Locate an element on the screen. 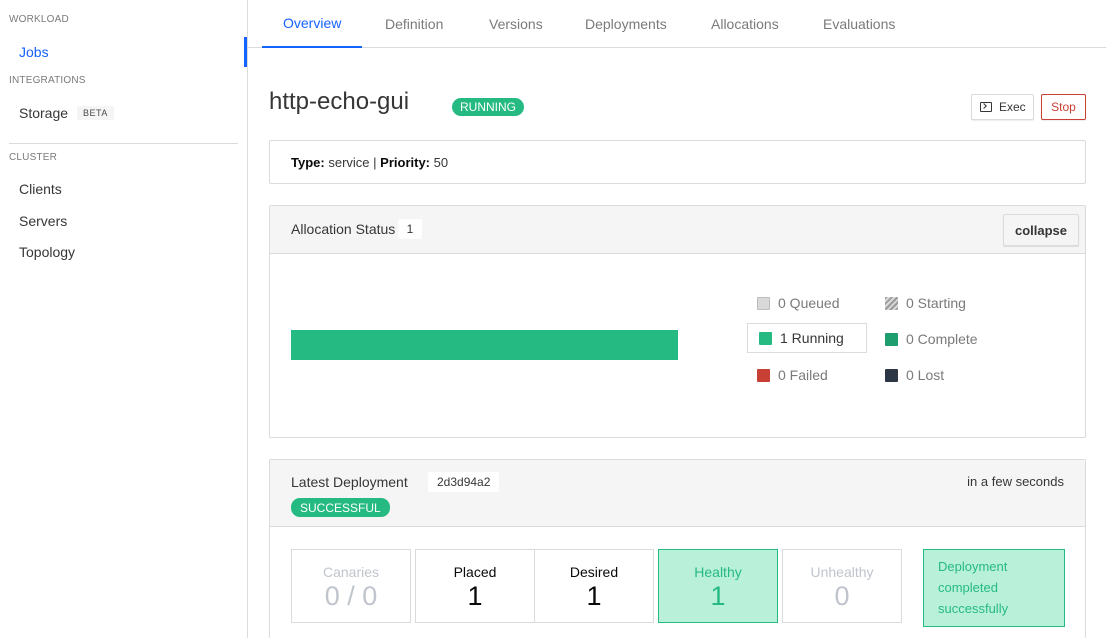  complete-swatch is located at coordinates (891, 339).